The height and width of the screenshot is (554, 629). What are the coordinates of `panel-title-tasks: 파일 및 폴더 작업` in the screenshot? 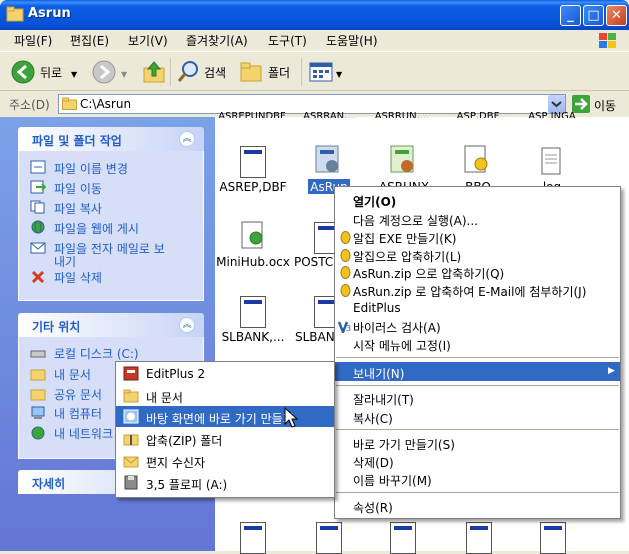 It's located at (77, 141).